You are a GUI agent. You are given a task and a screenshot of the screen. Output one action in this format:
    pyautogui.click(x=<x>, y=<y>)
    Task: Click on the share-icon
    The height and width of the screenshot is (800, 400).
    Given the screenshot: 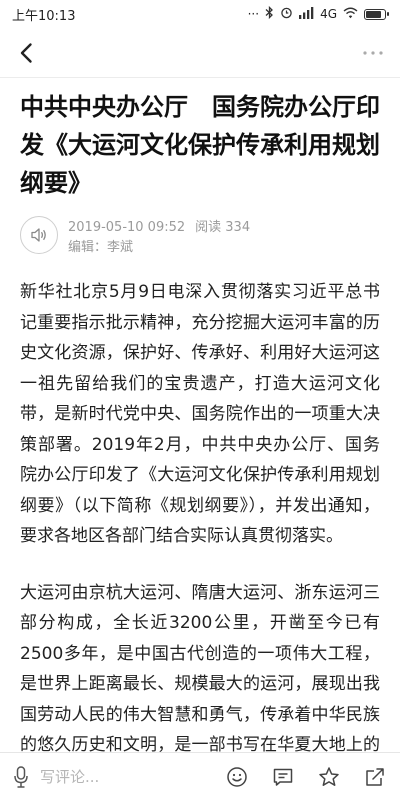 What is the action you would take?
    pyautogui.click(x=375, y=776)
    